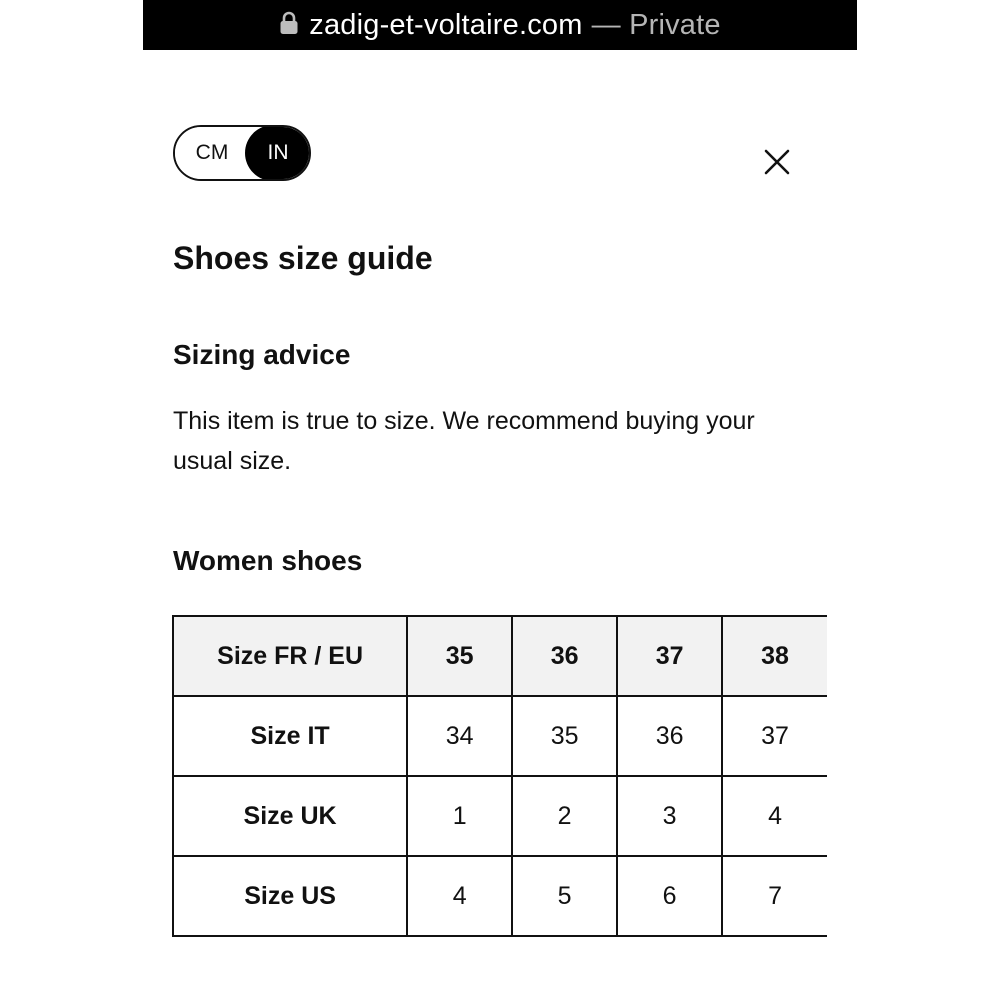 Image resolution: width=1000 pixels, height=1000 pixels. I want to click on close-icon, so click(777, 162).